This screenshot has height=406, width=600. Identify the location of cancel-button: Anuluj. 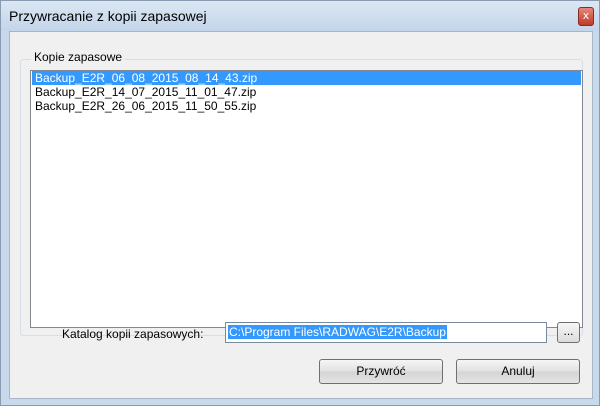
(518, 371).